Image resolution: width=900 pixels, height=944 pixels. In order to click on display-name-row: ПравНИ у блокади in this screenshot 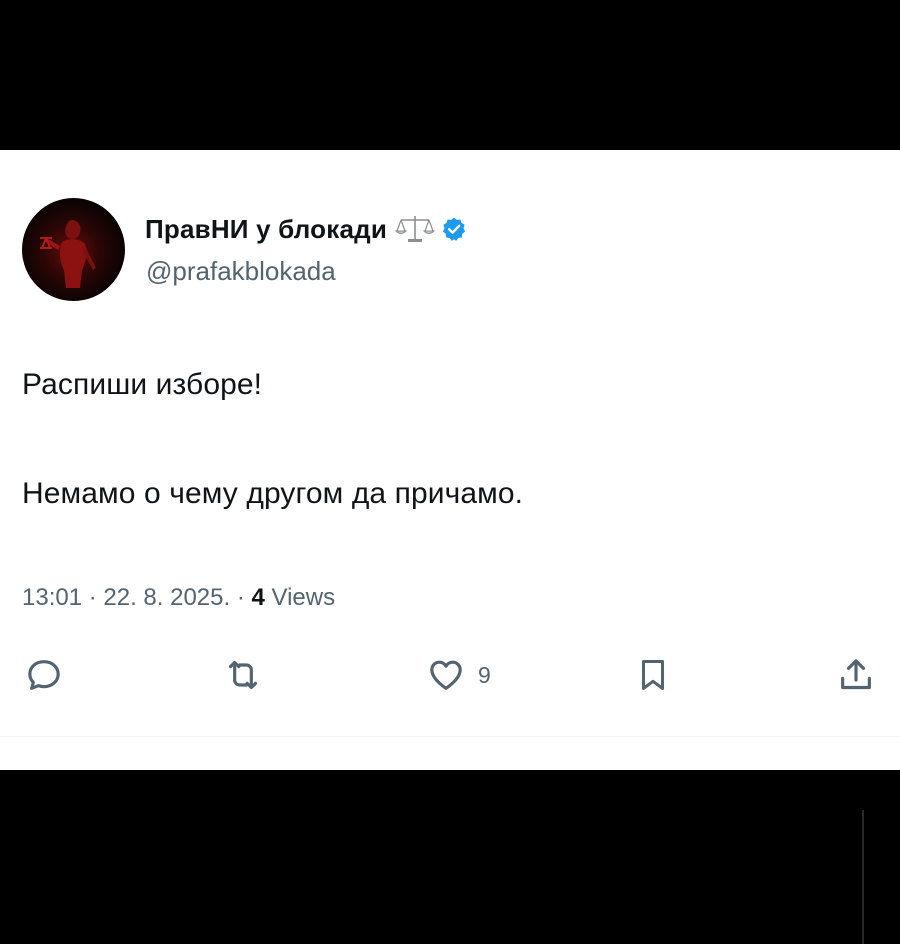, I will do `click(306, 229)`.